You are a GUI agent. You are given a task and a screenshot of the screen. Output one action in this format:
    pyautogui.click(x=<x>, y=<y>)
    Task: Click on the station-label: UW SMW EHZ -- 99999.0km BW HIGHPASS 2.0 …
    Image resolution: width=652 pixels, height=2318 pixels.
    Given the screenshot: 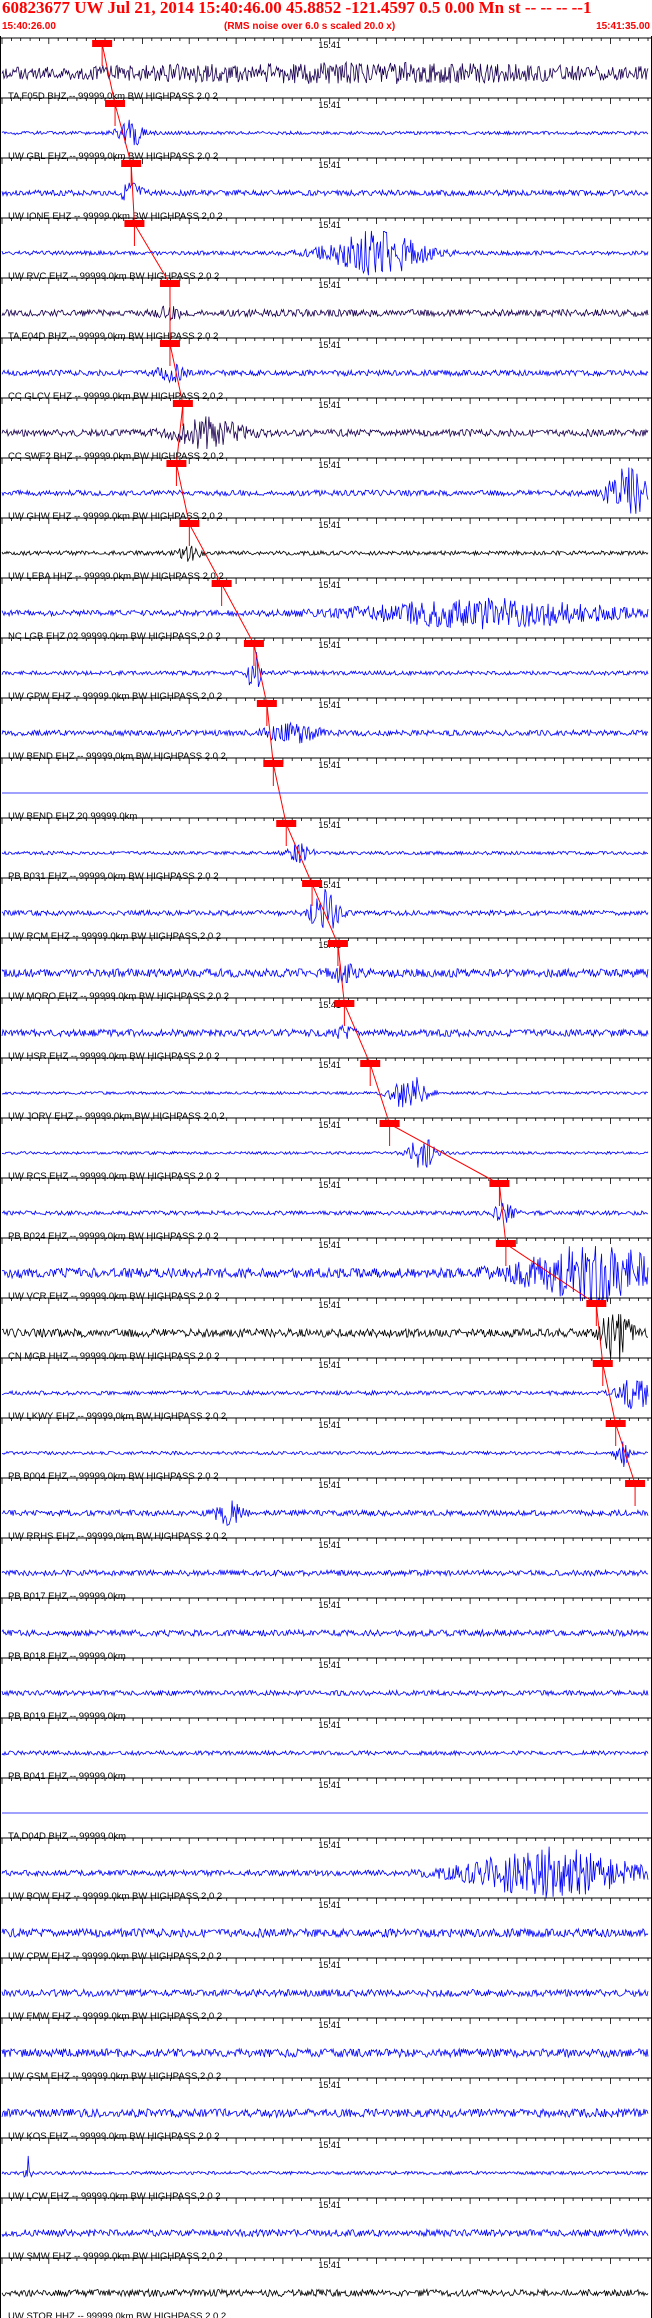 What is the action you would take?
    pyautogui.click(x=115, y=2256)
    